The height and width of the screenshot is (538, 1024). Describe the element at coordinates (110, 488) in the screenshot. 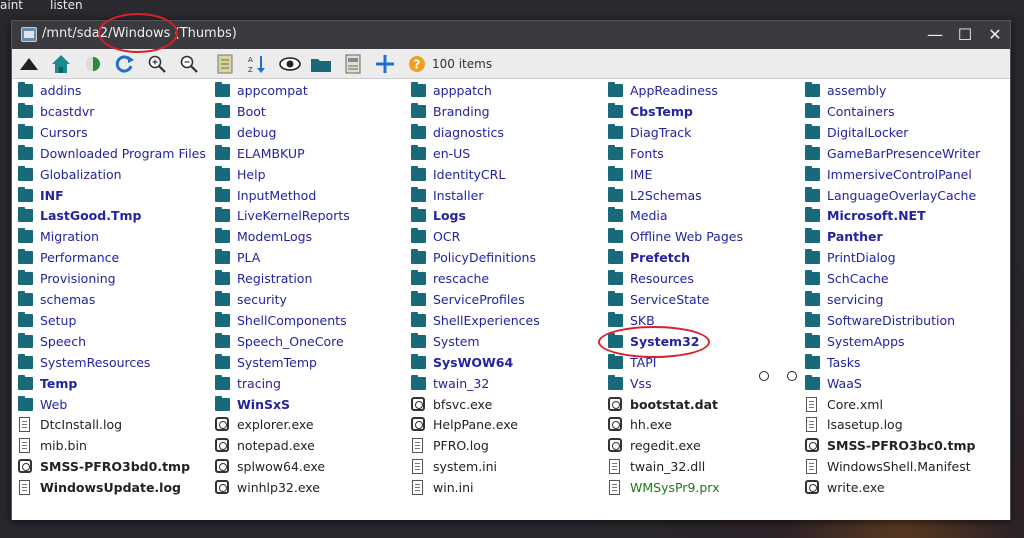

I see `item-label: WindowsUpdate.log` at that location.